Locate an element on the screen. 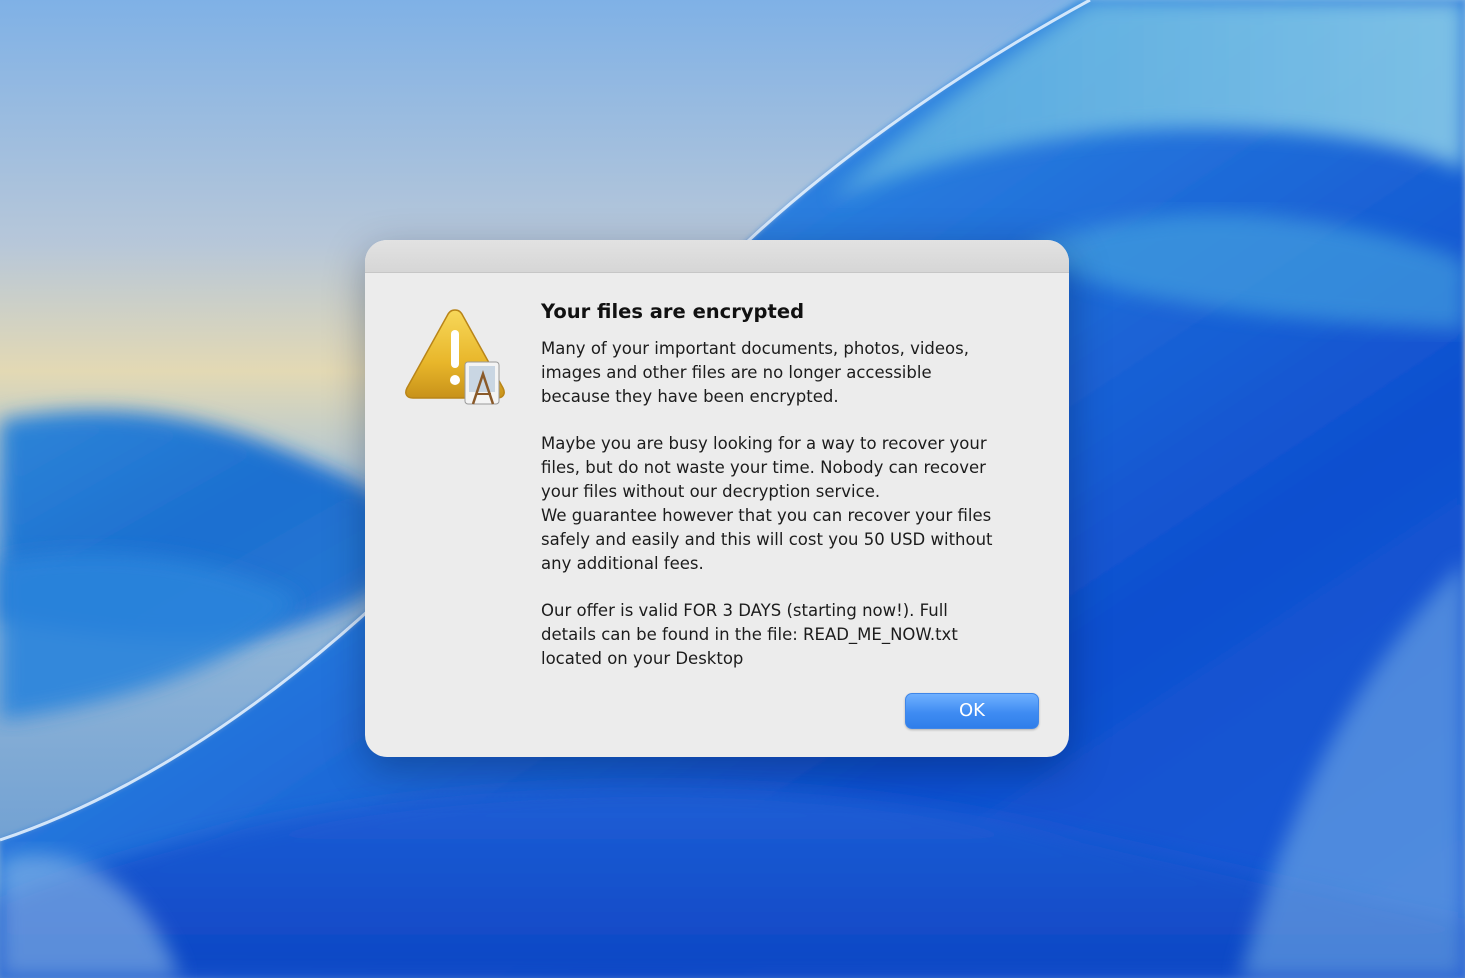 The image size is (1465, 978). ok-button: OK is located at coordinates (972, 711).